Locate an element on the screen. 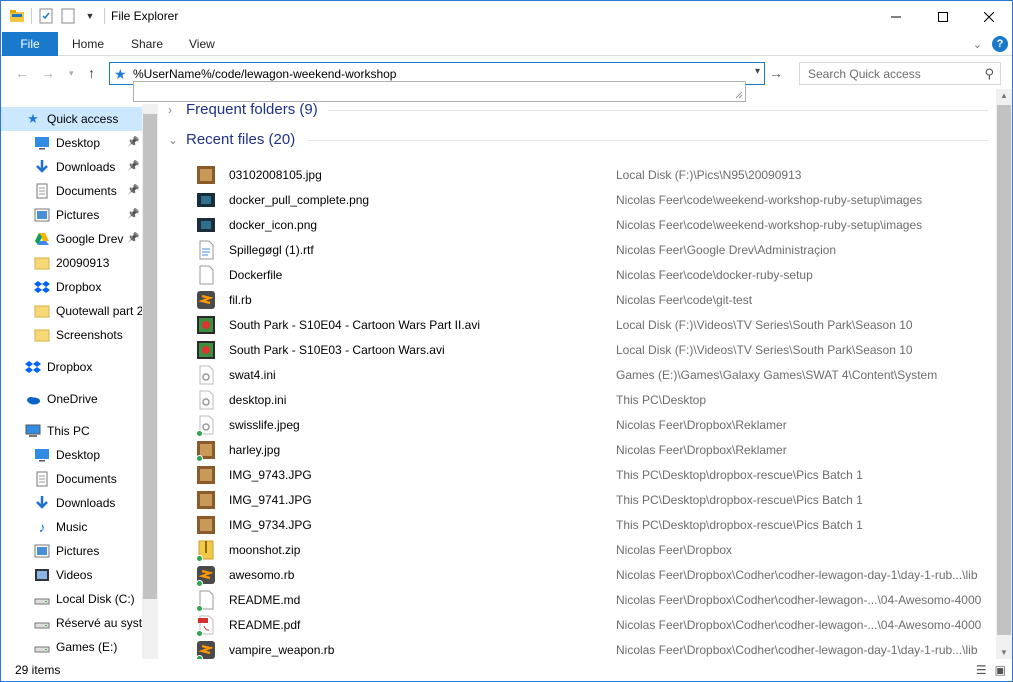 Image resolution: width=1013 pixels, height=682 pixels. file-name: Dockerfile is located at coordinates (256, 274).